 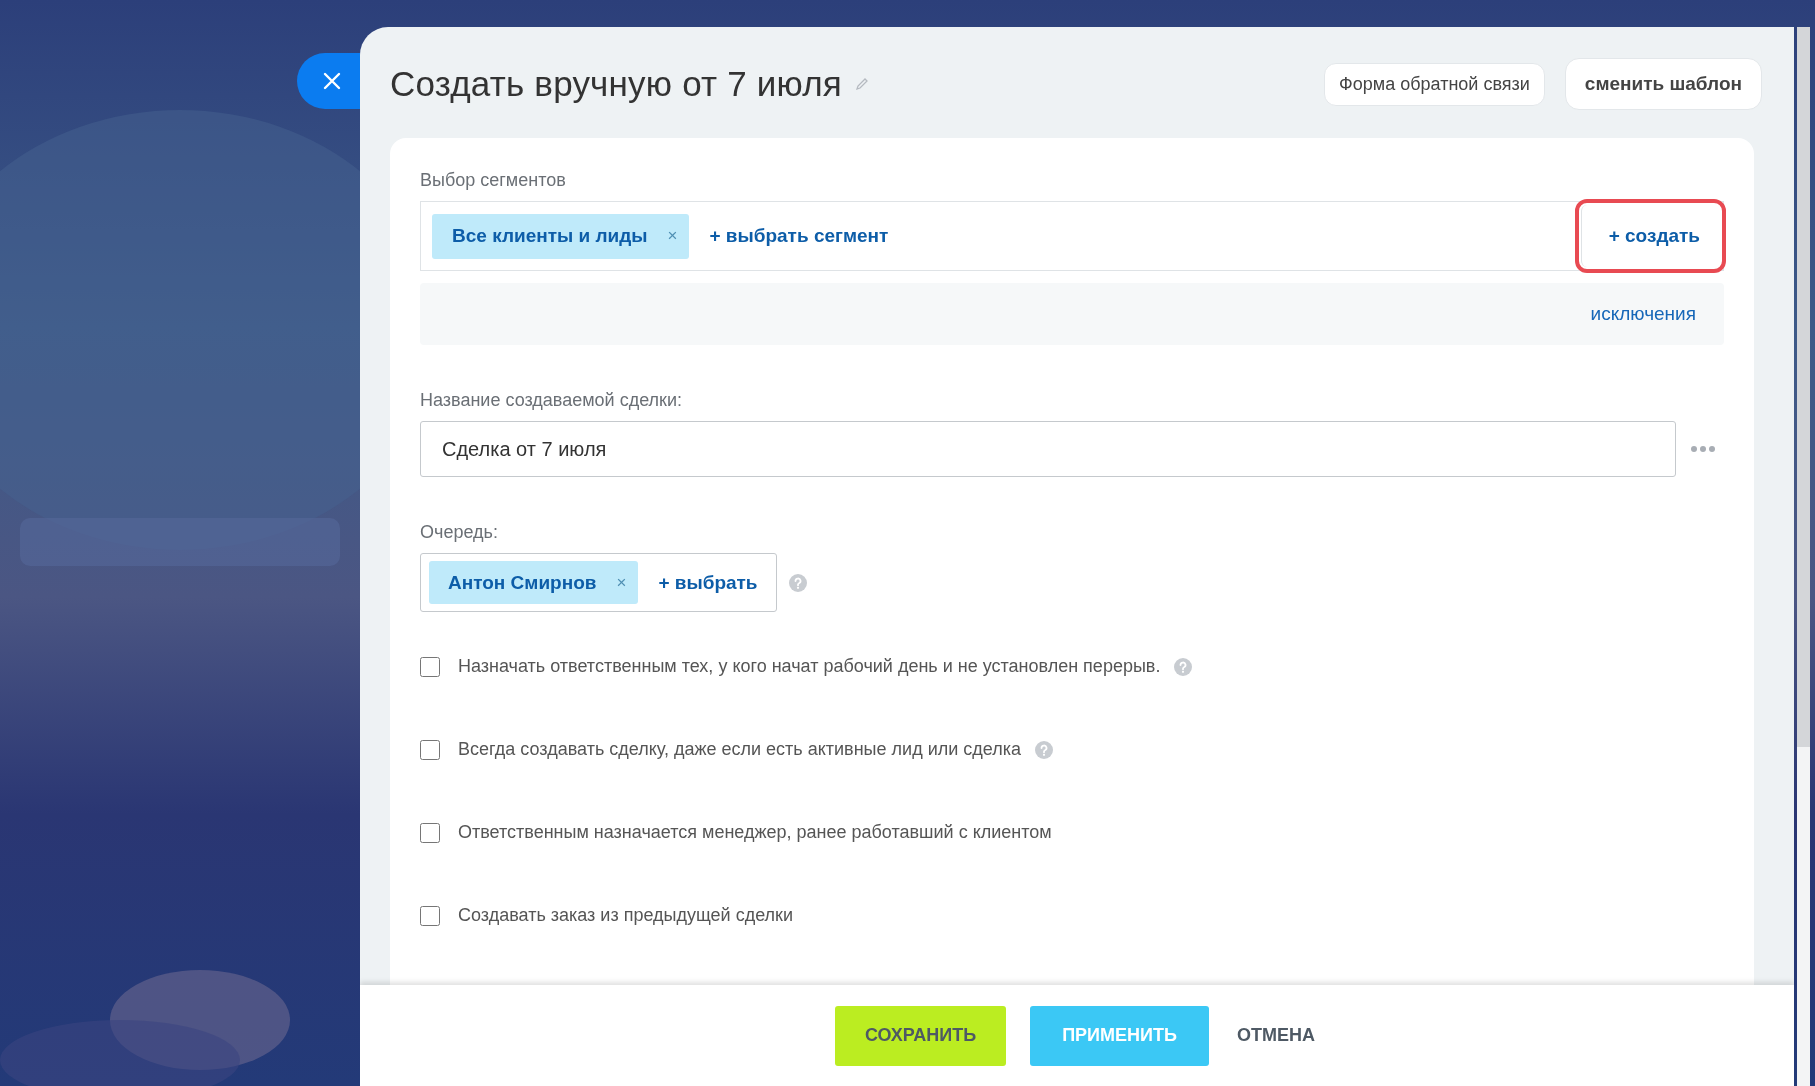 I want to click on segment-tag: Все клиенты и лиды ×, so click(x=561, y=236).